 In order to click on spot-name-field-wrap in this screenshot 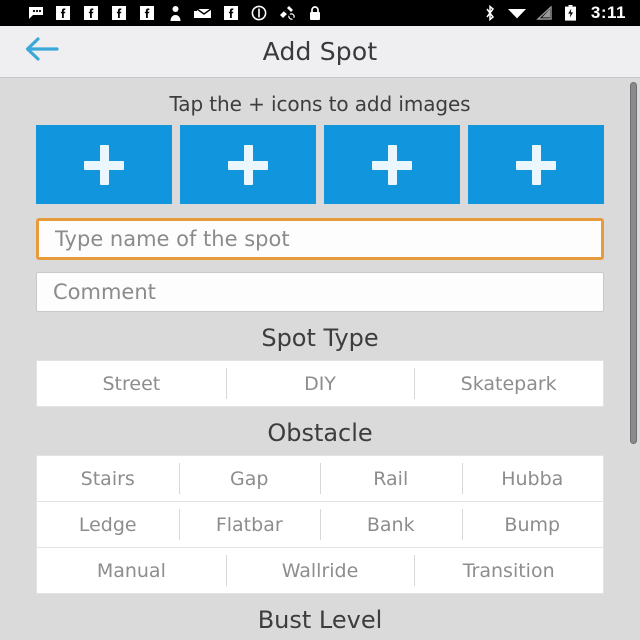, I will do `click(320, 239)`.